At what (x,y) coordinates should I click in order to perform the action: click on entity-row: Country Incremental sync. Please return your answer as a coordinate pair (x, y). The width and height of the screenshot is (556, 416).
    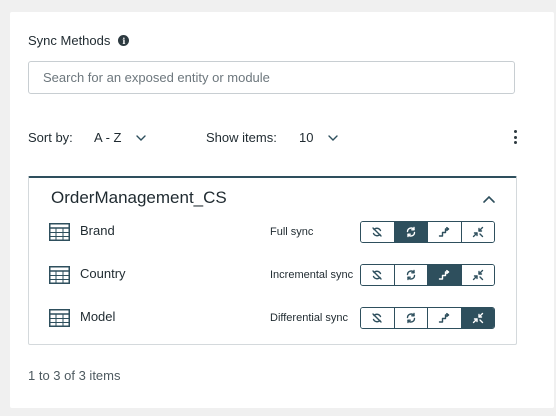
    Looking at the image, I should click on (274, 276).